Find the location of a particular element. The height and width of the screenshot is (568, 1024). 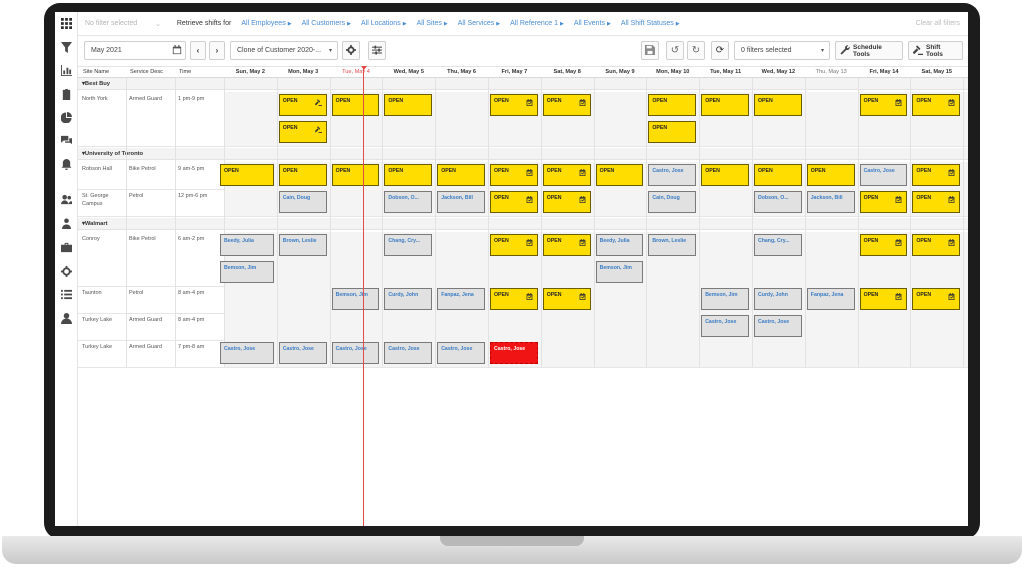

gear-icon is located at coordinates (66, 271).